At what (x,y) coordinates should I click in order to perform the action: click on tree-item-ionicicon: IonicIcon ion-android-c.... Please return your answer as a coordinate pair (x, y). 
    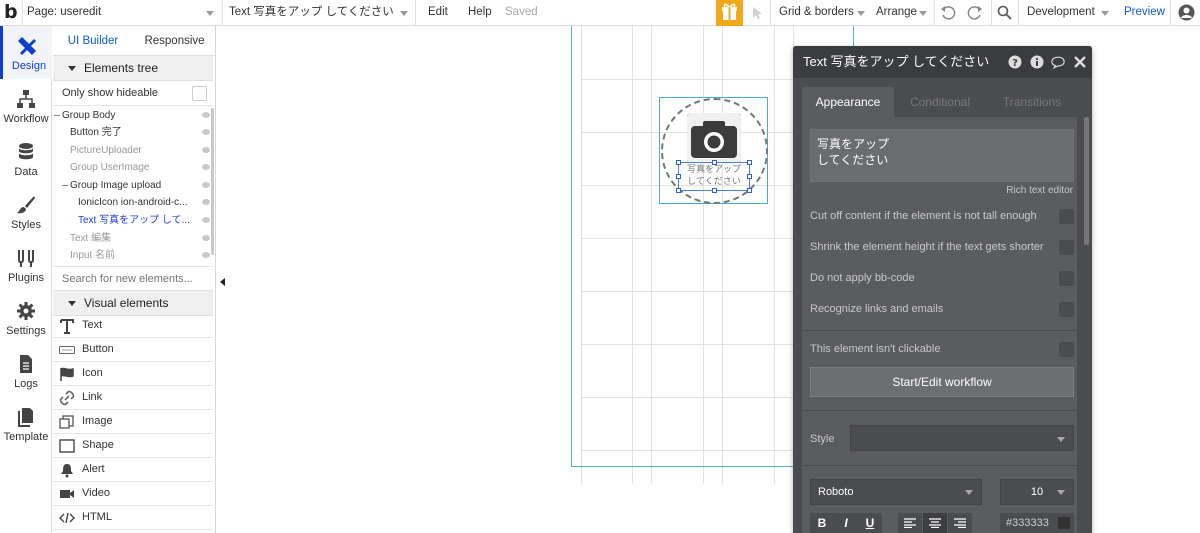
    Looking at the image, I should click on (133, 202).